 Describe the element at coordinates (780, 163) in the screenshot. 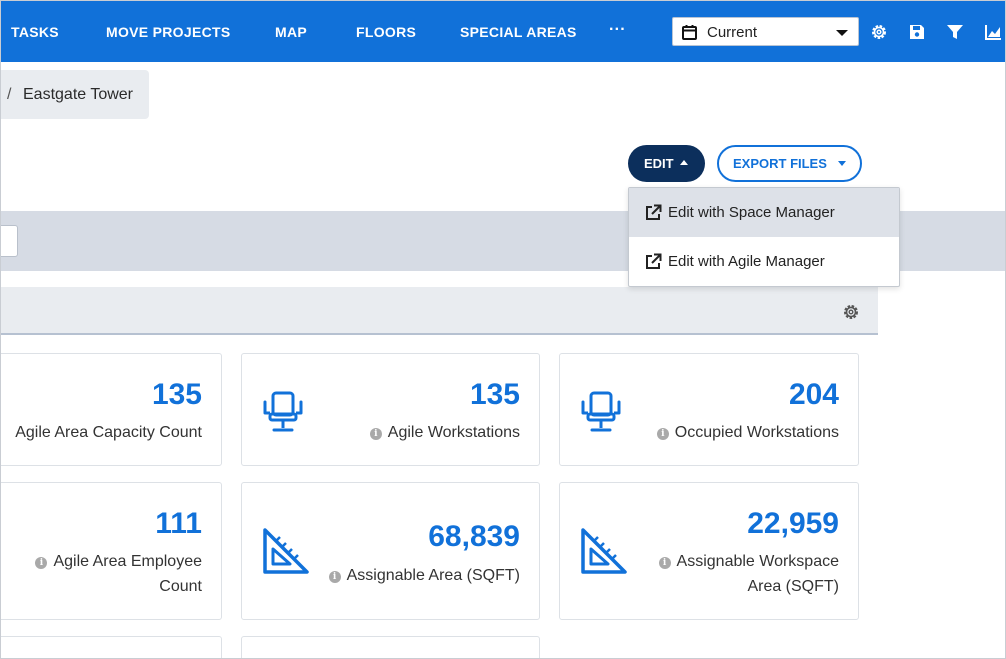

I see `export-files-label: EXPORT FILES` at that location.